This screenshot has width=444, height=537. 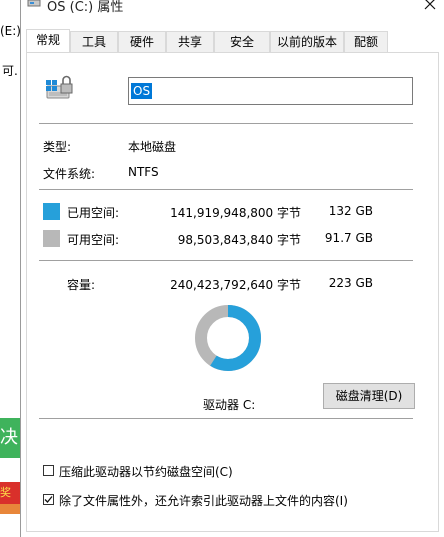 I want to click on tab-previous-versions: 以前的版本, so click(x=307, y=41).